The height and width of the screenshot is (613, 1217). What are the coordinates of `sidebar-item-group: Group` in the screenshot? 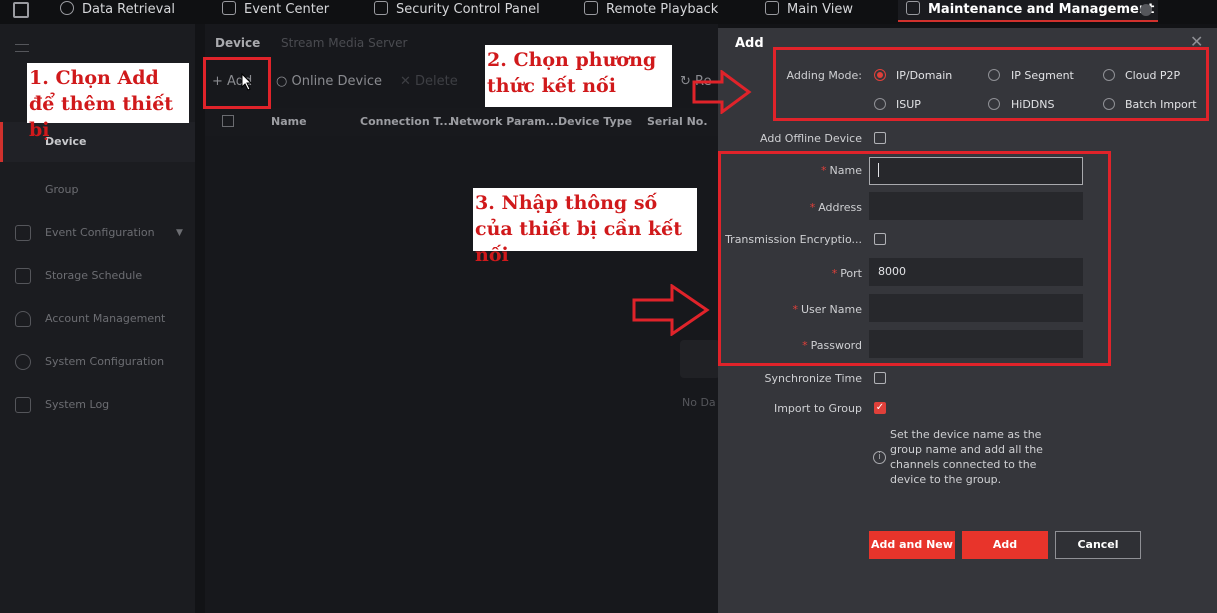 It's located at (97, 190).